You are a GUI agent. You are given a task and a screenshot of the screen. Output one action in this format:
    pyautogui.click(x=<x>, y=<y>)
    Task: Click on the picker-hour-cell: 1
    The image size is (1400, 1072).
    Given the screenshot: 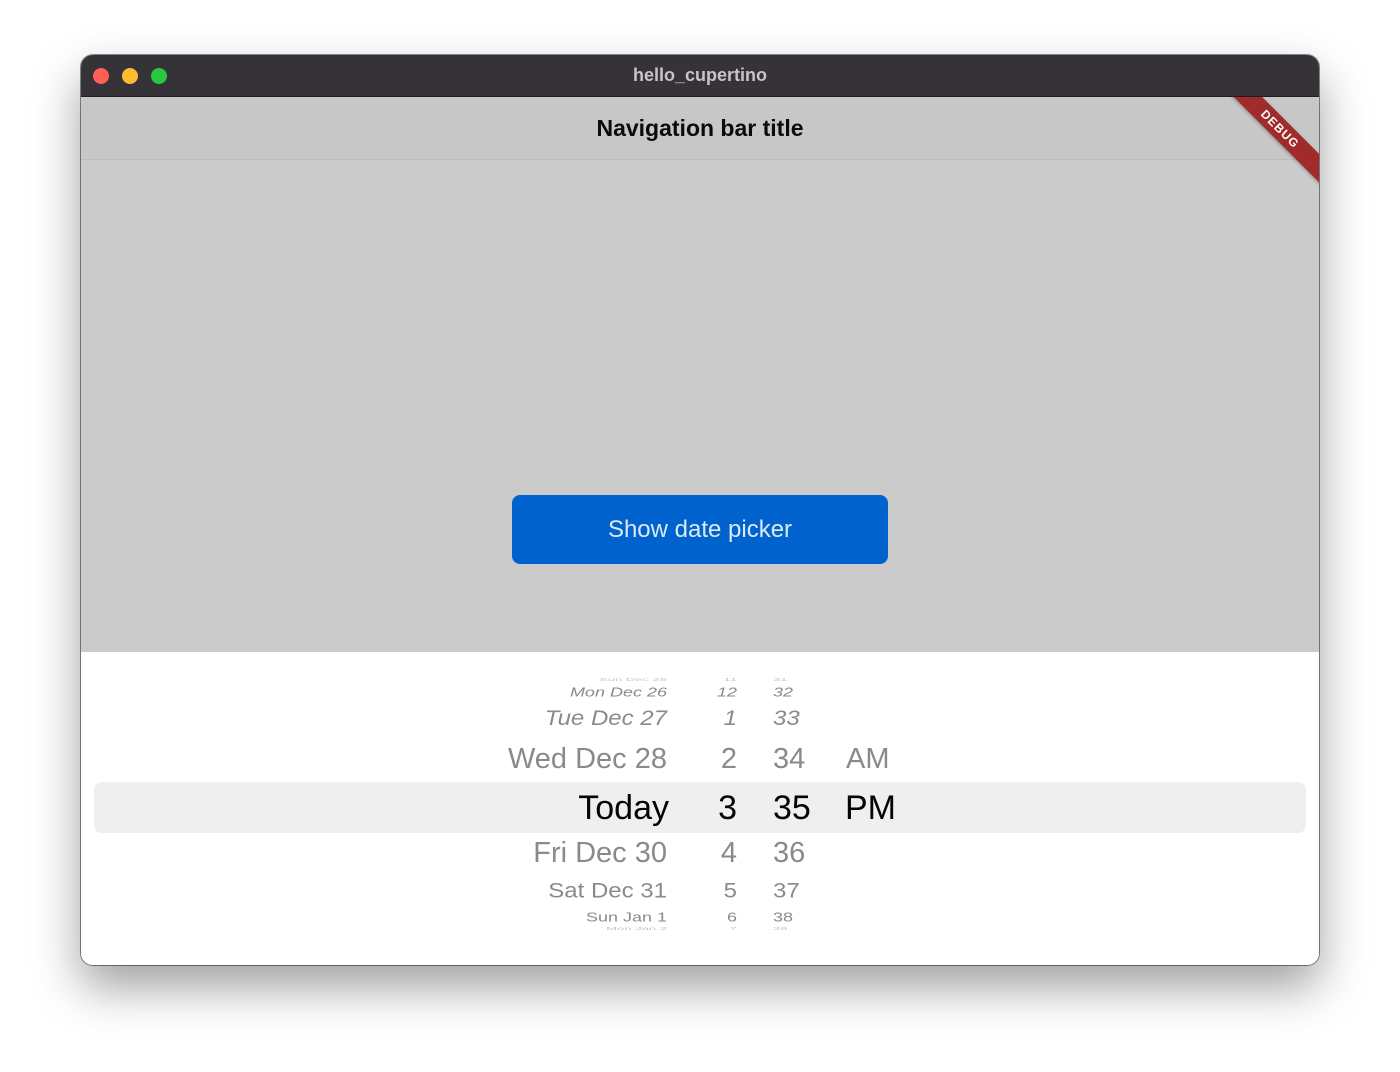 What is the action you would take?
    pyautogui.click(x=730, y=719)
    